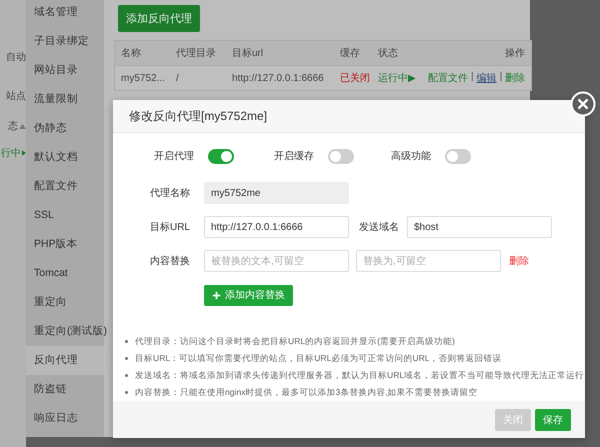 This screenshot has height=447, width=600. Describe the element at coordinates (248, 295) in the screenshot. I see `add-replace-button: 添加内容替换` at that location.